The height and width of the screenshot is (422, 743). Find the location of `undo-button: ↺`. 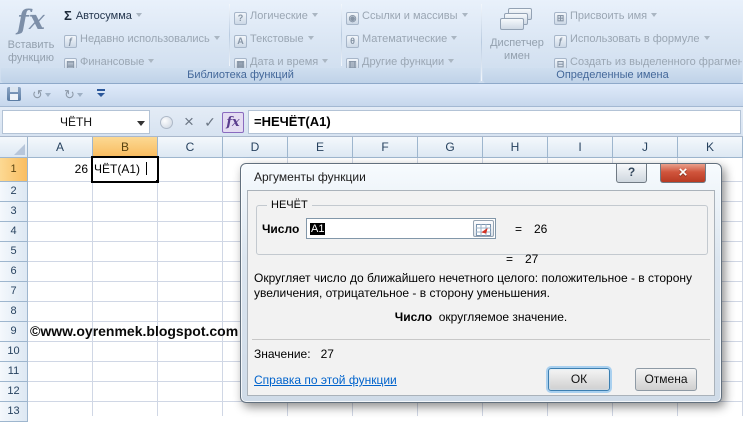

undo-button: ↺ is located at coordinates (41, 95).